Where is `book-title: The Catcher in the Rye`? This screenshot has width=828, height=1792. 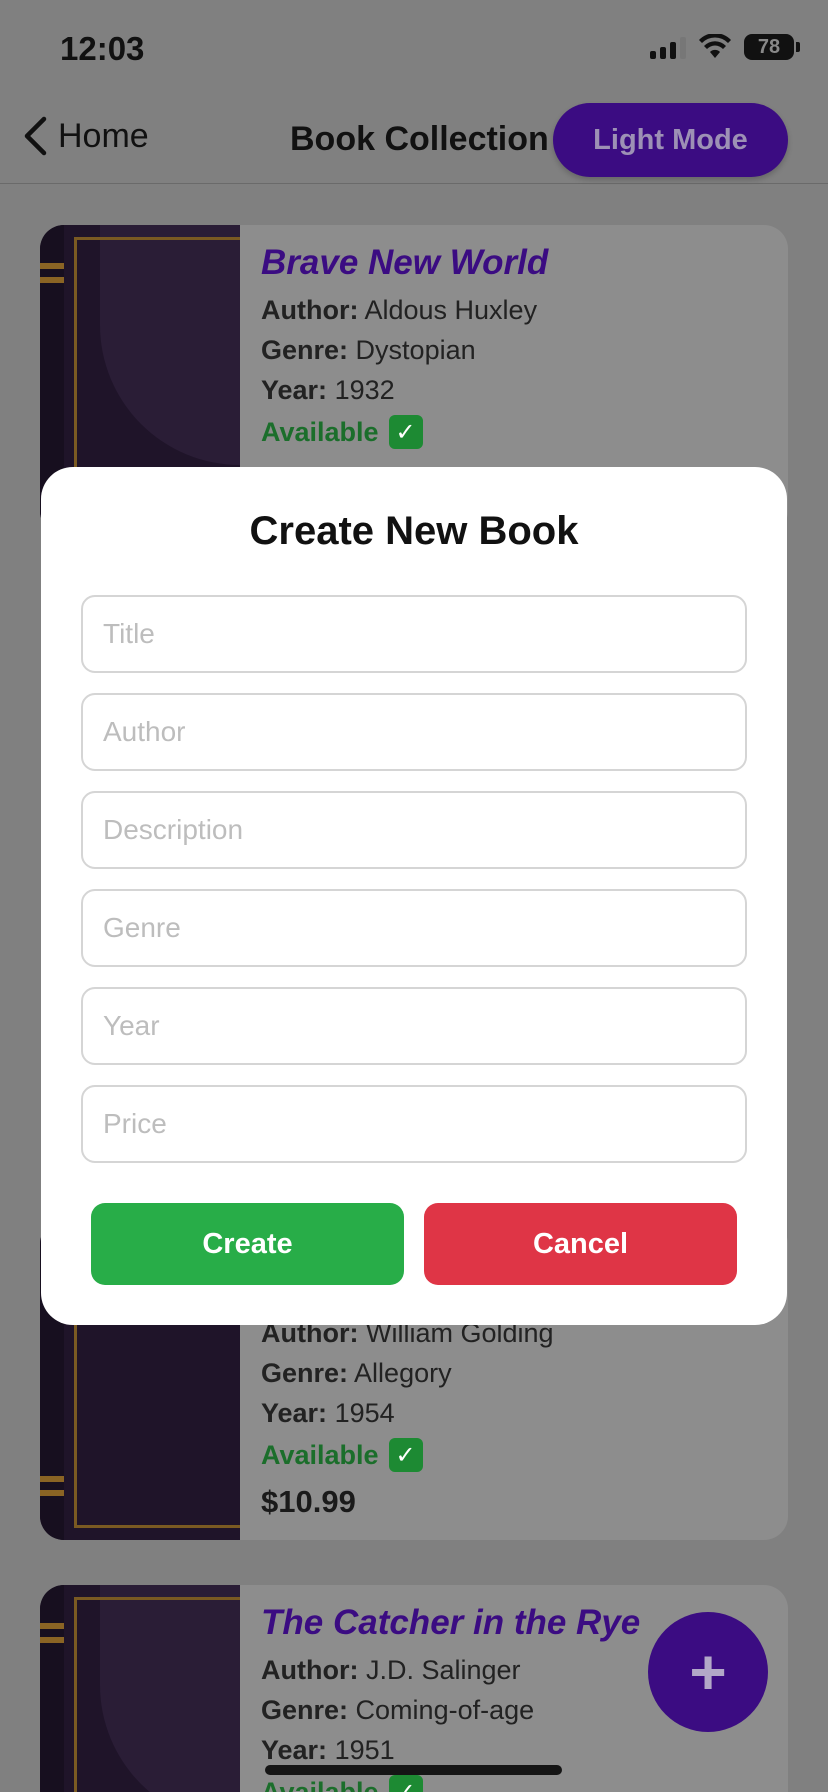 book-title: The Catcher in the Rye is located at coordinates (451, 1622).